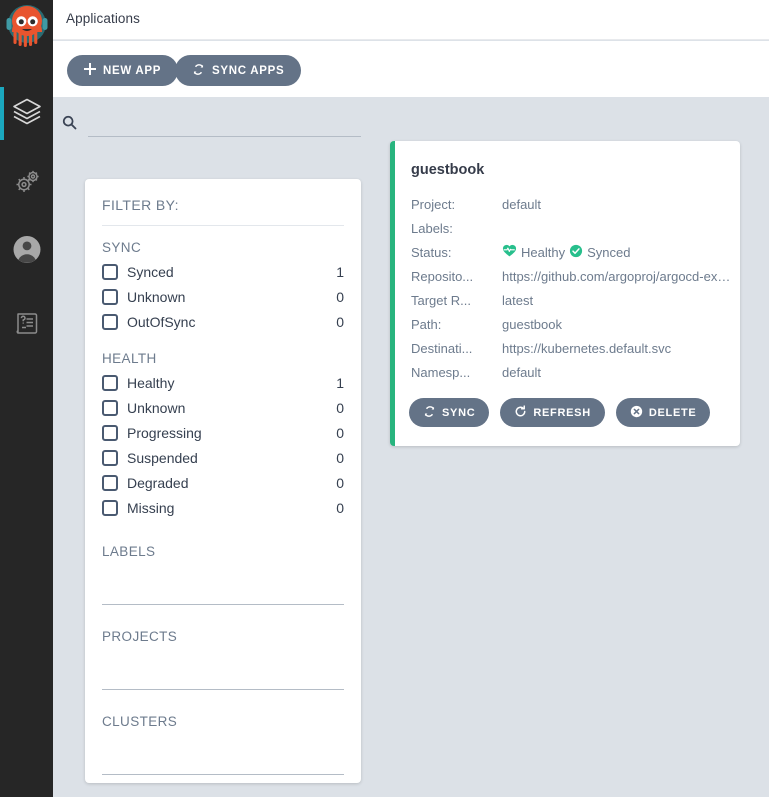 This screenshot has height=797, width=769. Describe the element at coordinates (223, 507) in the screenshot. I see `filter-option-missing: Missing 0` at that location.